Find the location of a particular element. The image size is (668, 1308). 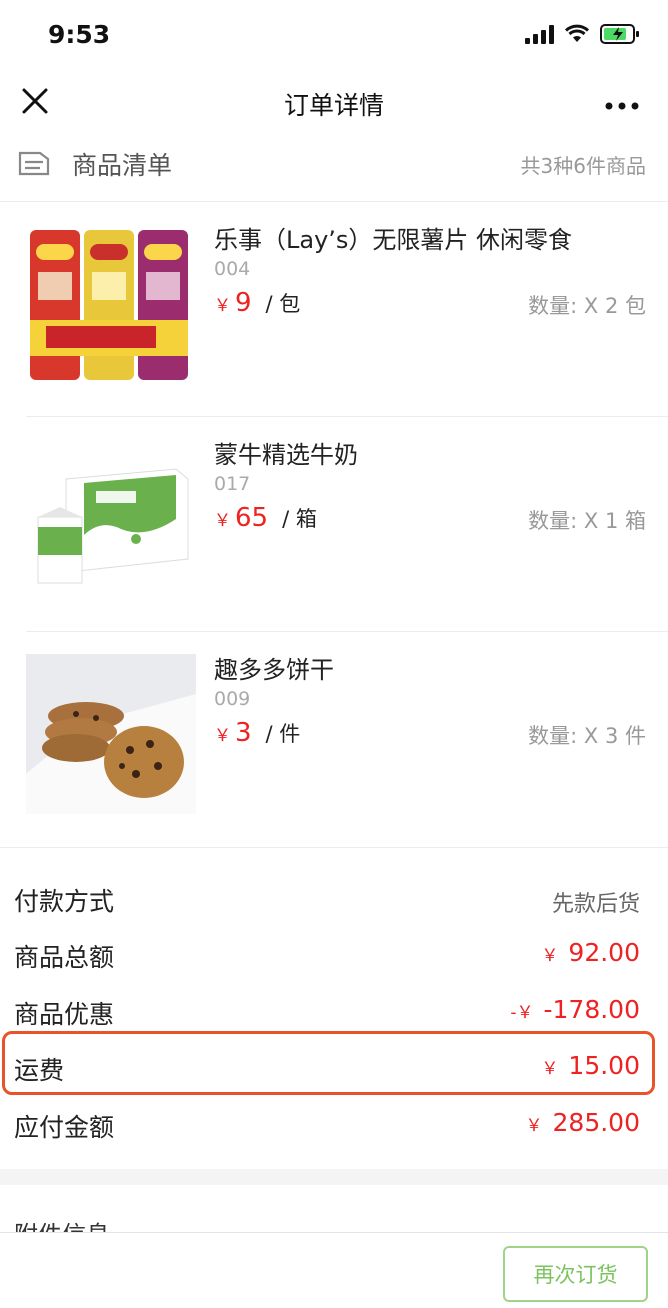

signal-icon is located at coordinates (539, 34).